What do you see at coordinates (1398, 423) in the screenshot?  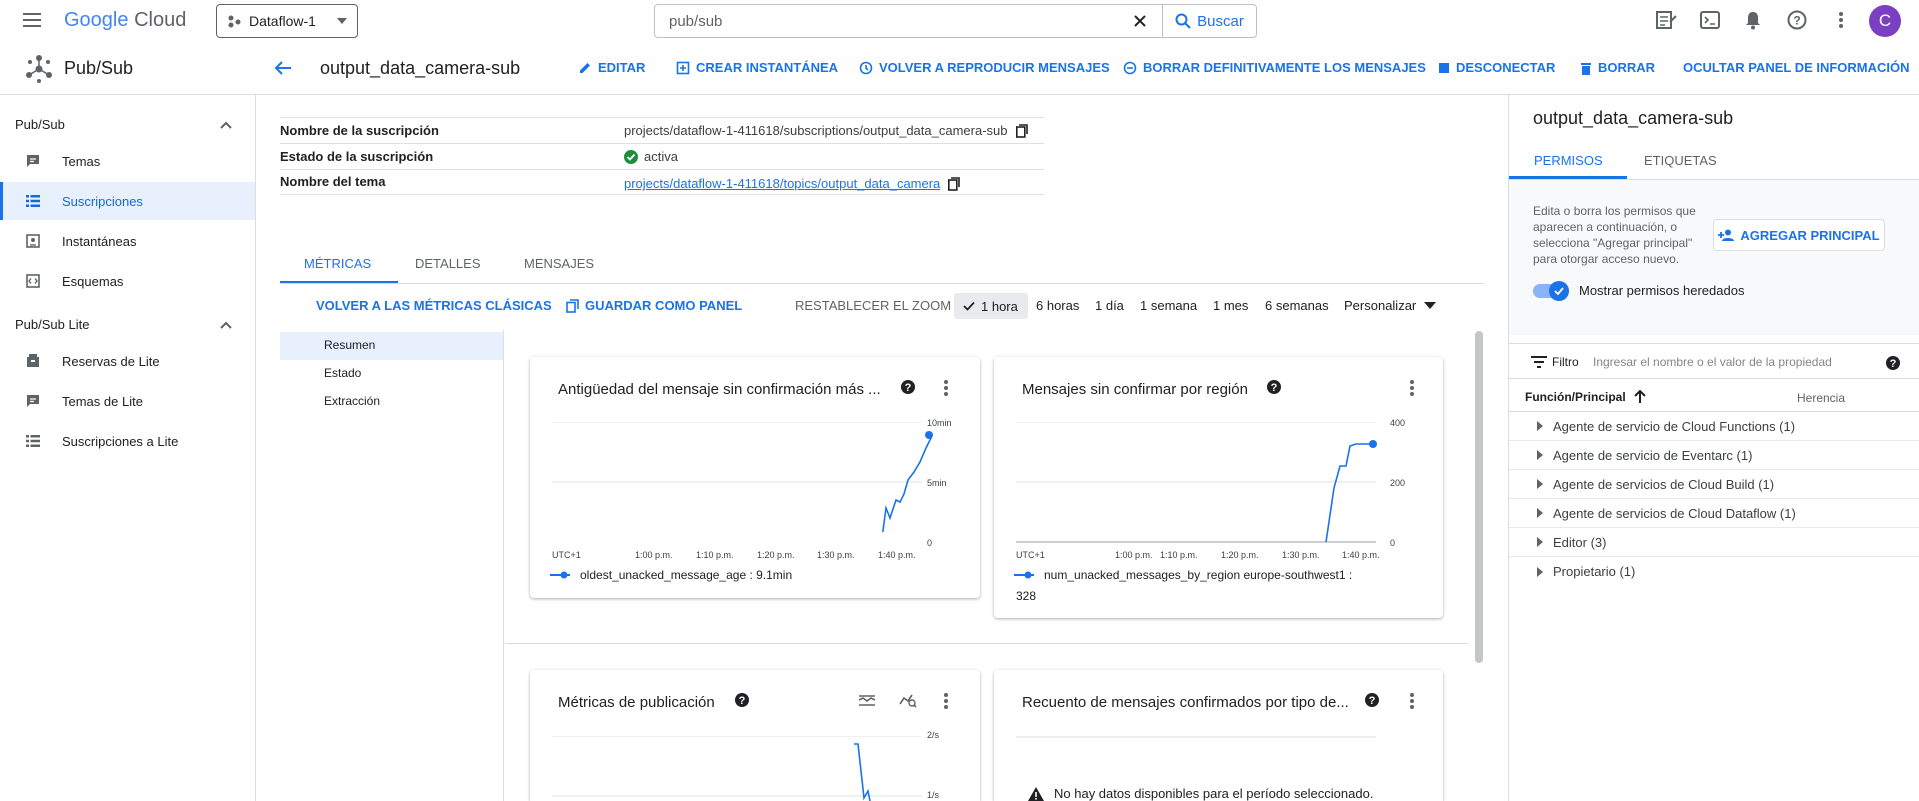 I see `y-tick-label: 400` at bounding box center [1398, 423].